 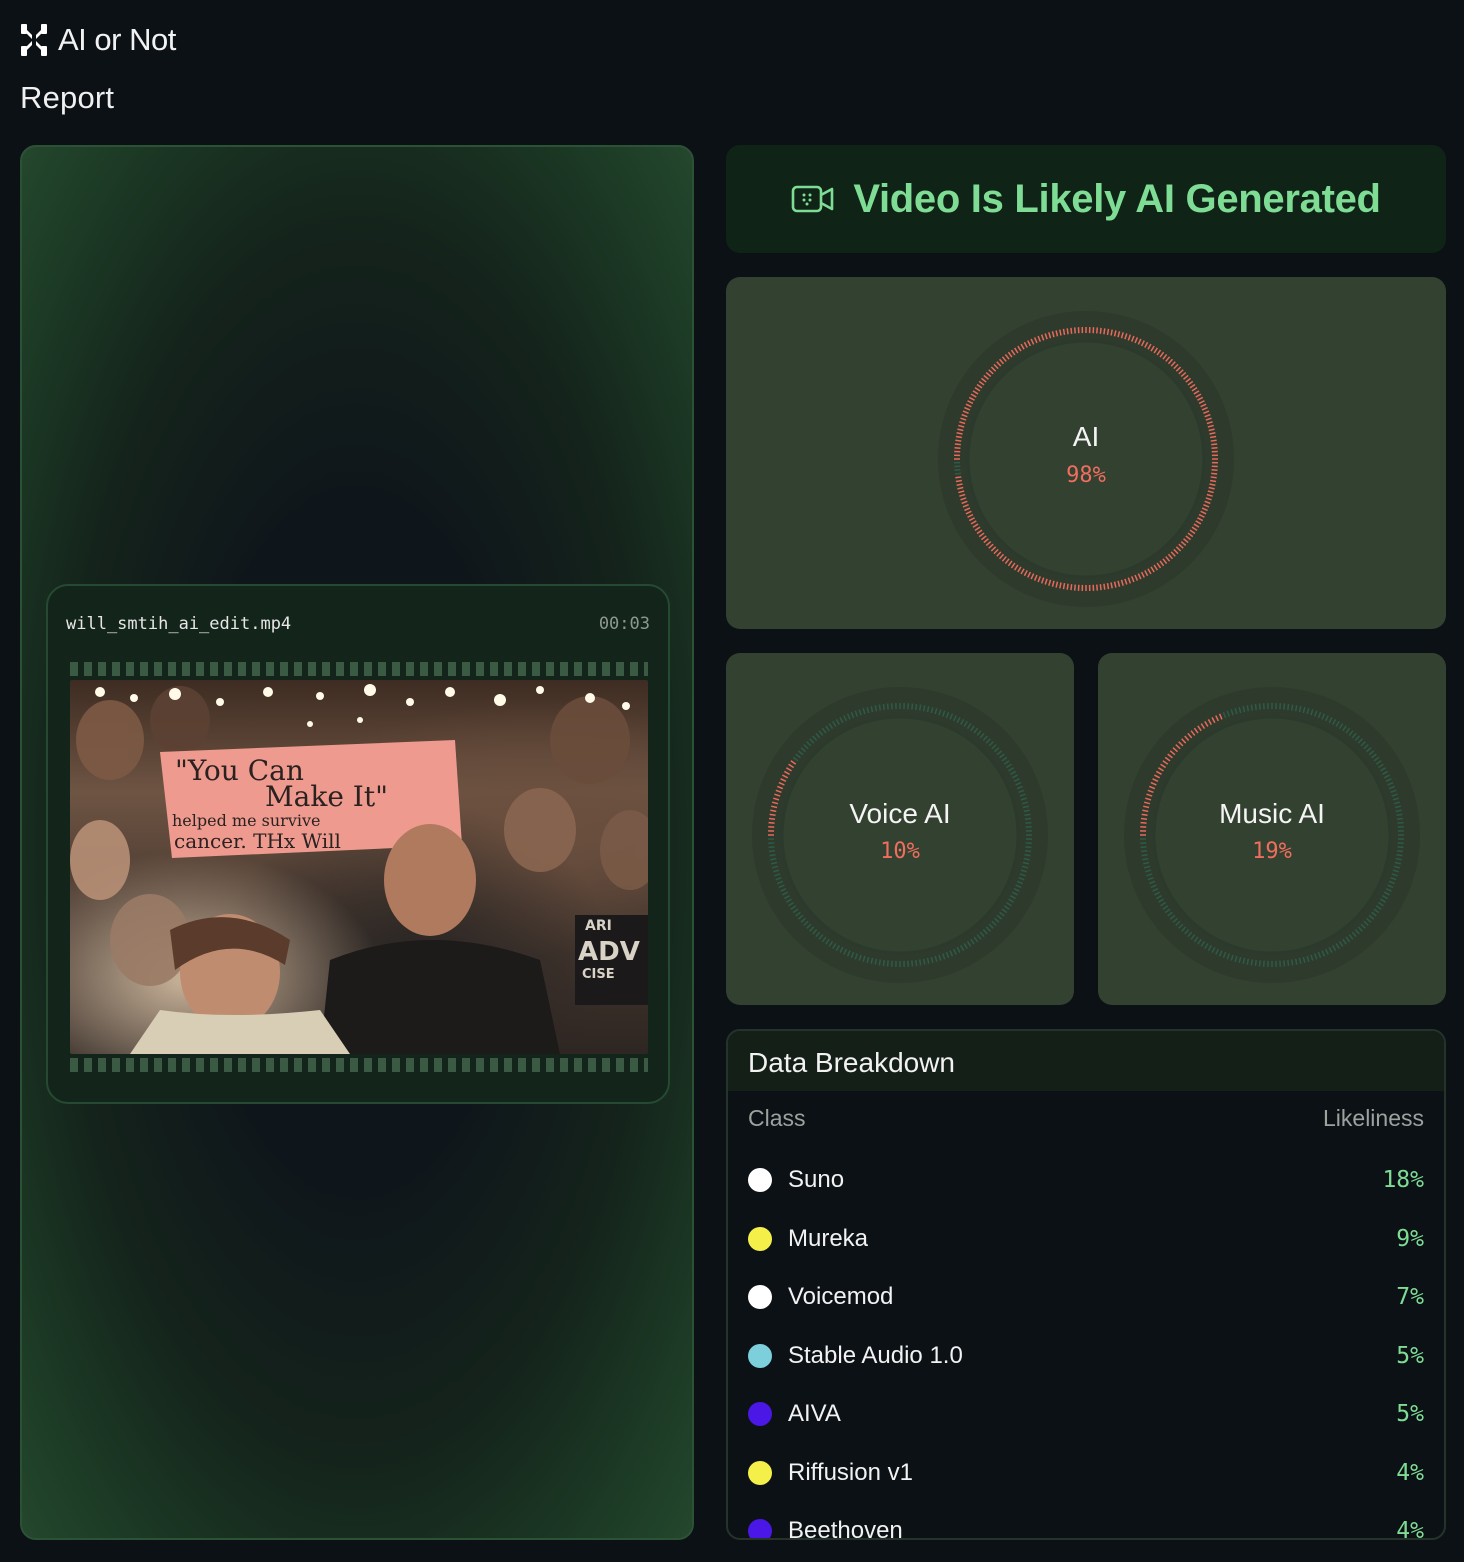 I want to click on class-name: Suno, so click(x=816, y=1180).